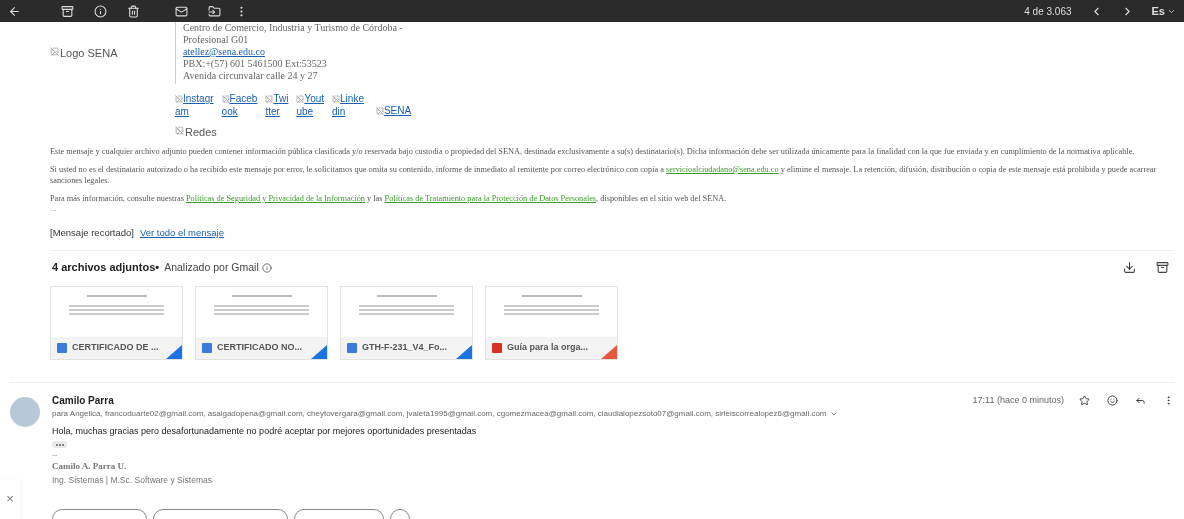  I want to click on logo-image: Logo SENA, so click(89, 53).